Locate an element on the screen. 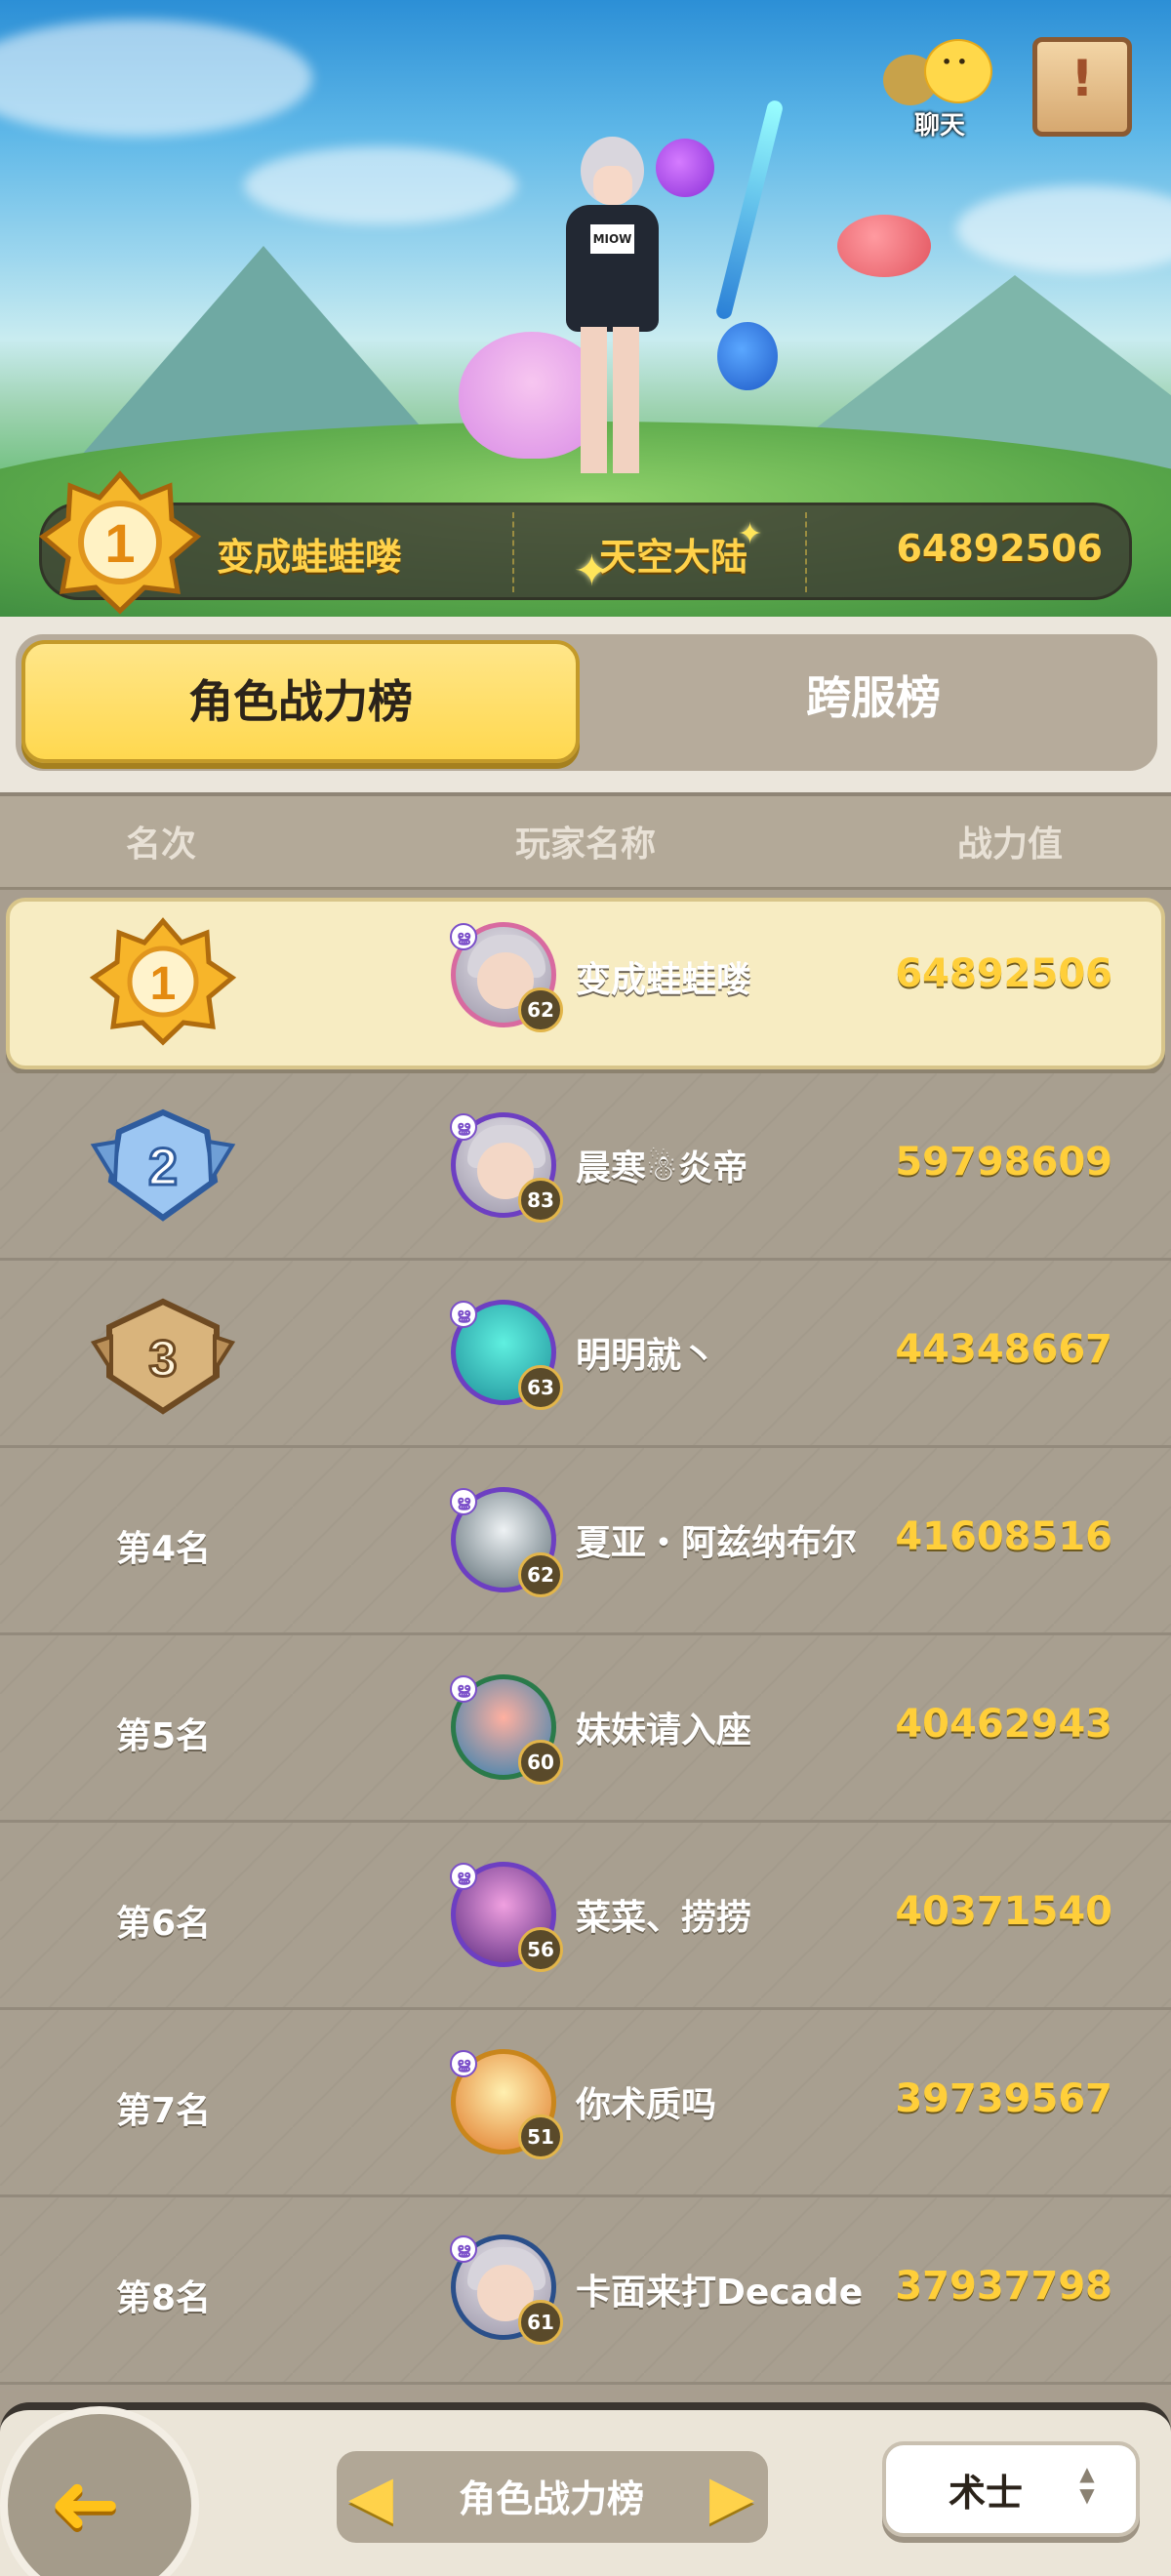  gold-rank-badge: 1 is located at coordinates (163, 981).